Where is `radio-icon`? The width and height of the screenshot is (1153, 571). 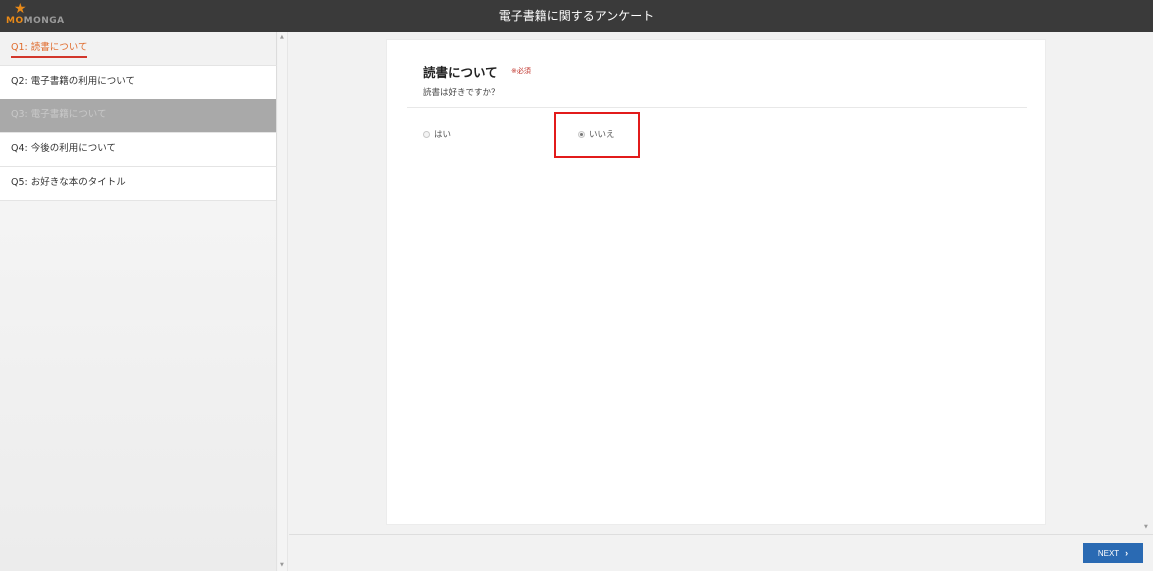 radio-icon is located at coordinates (426, 134).